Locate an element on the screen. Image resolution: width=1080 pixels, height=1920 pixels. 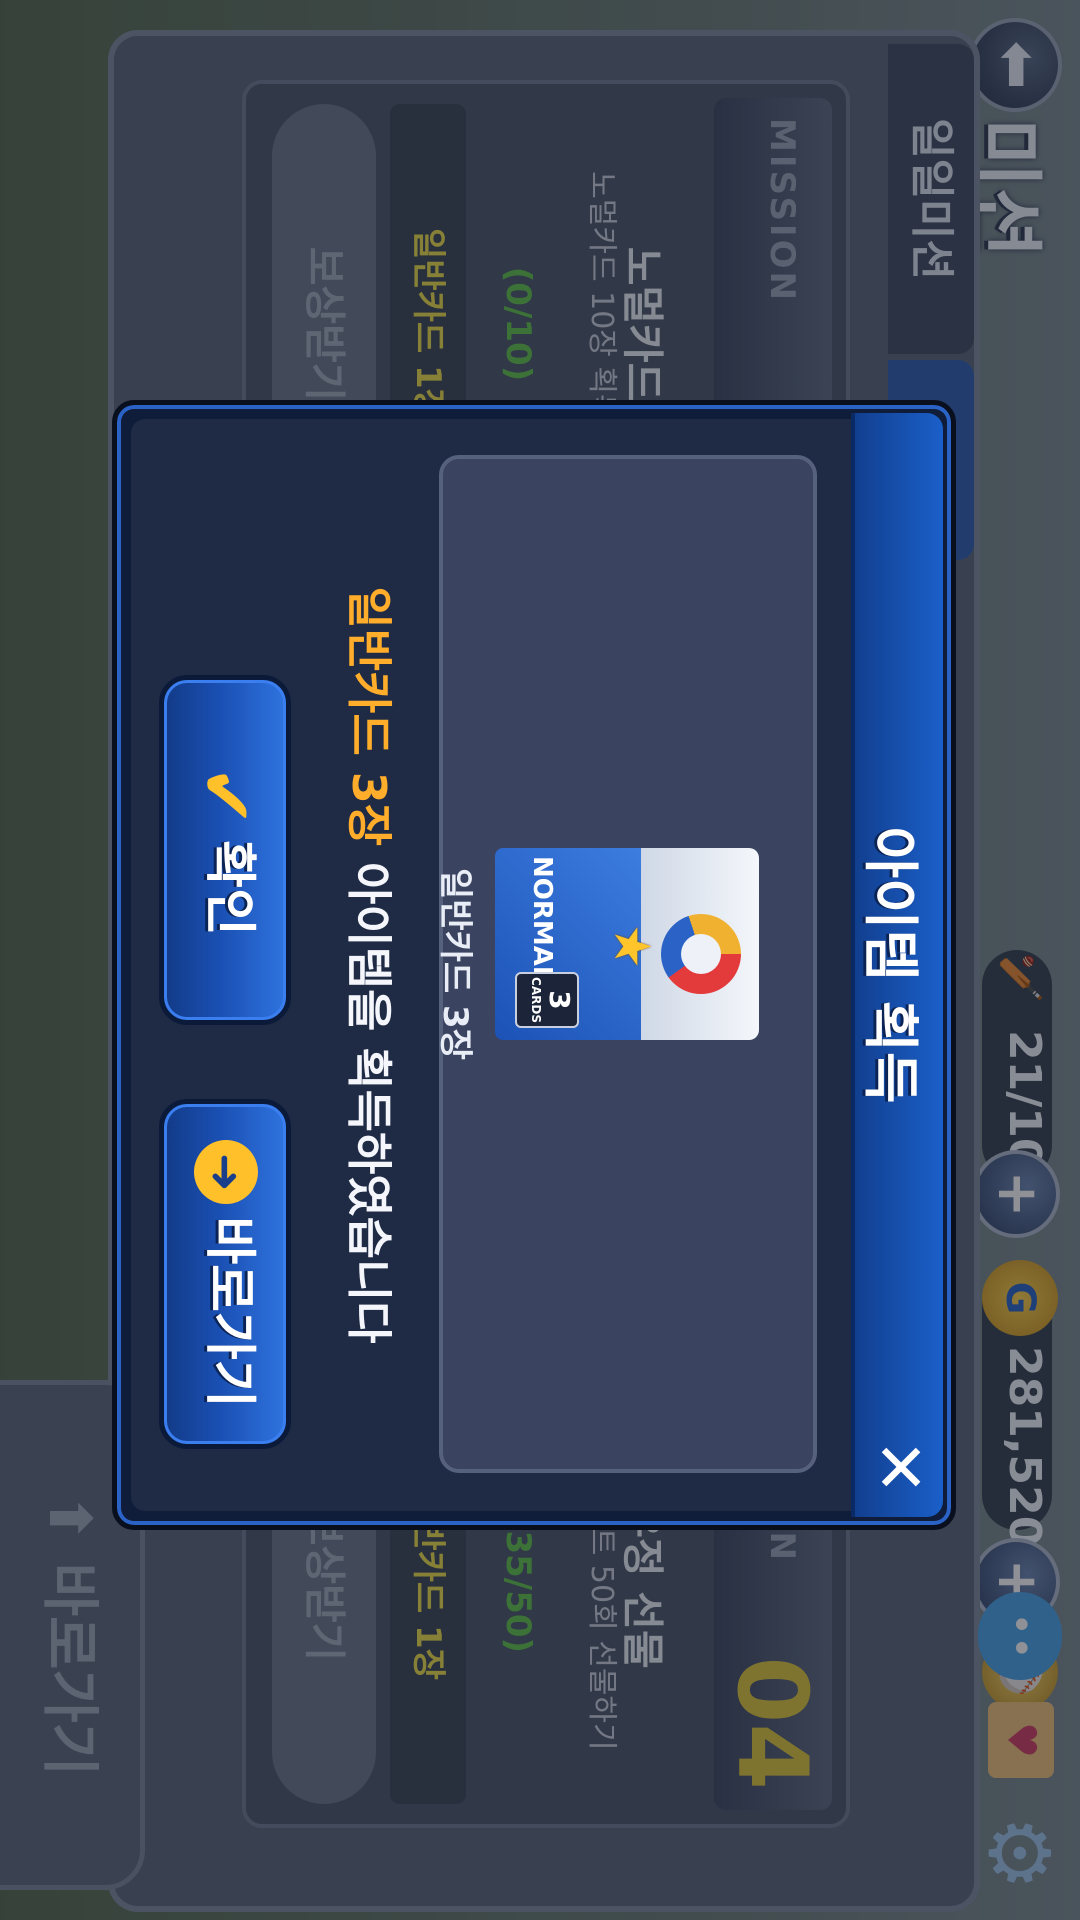
shortcut-label: 바로가기 is located at coordinates (229, 1312).